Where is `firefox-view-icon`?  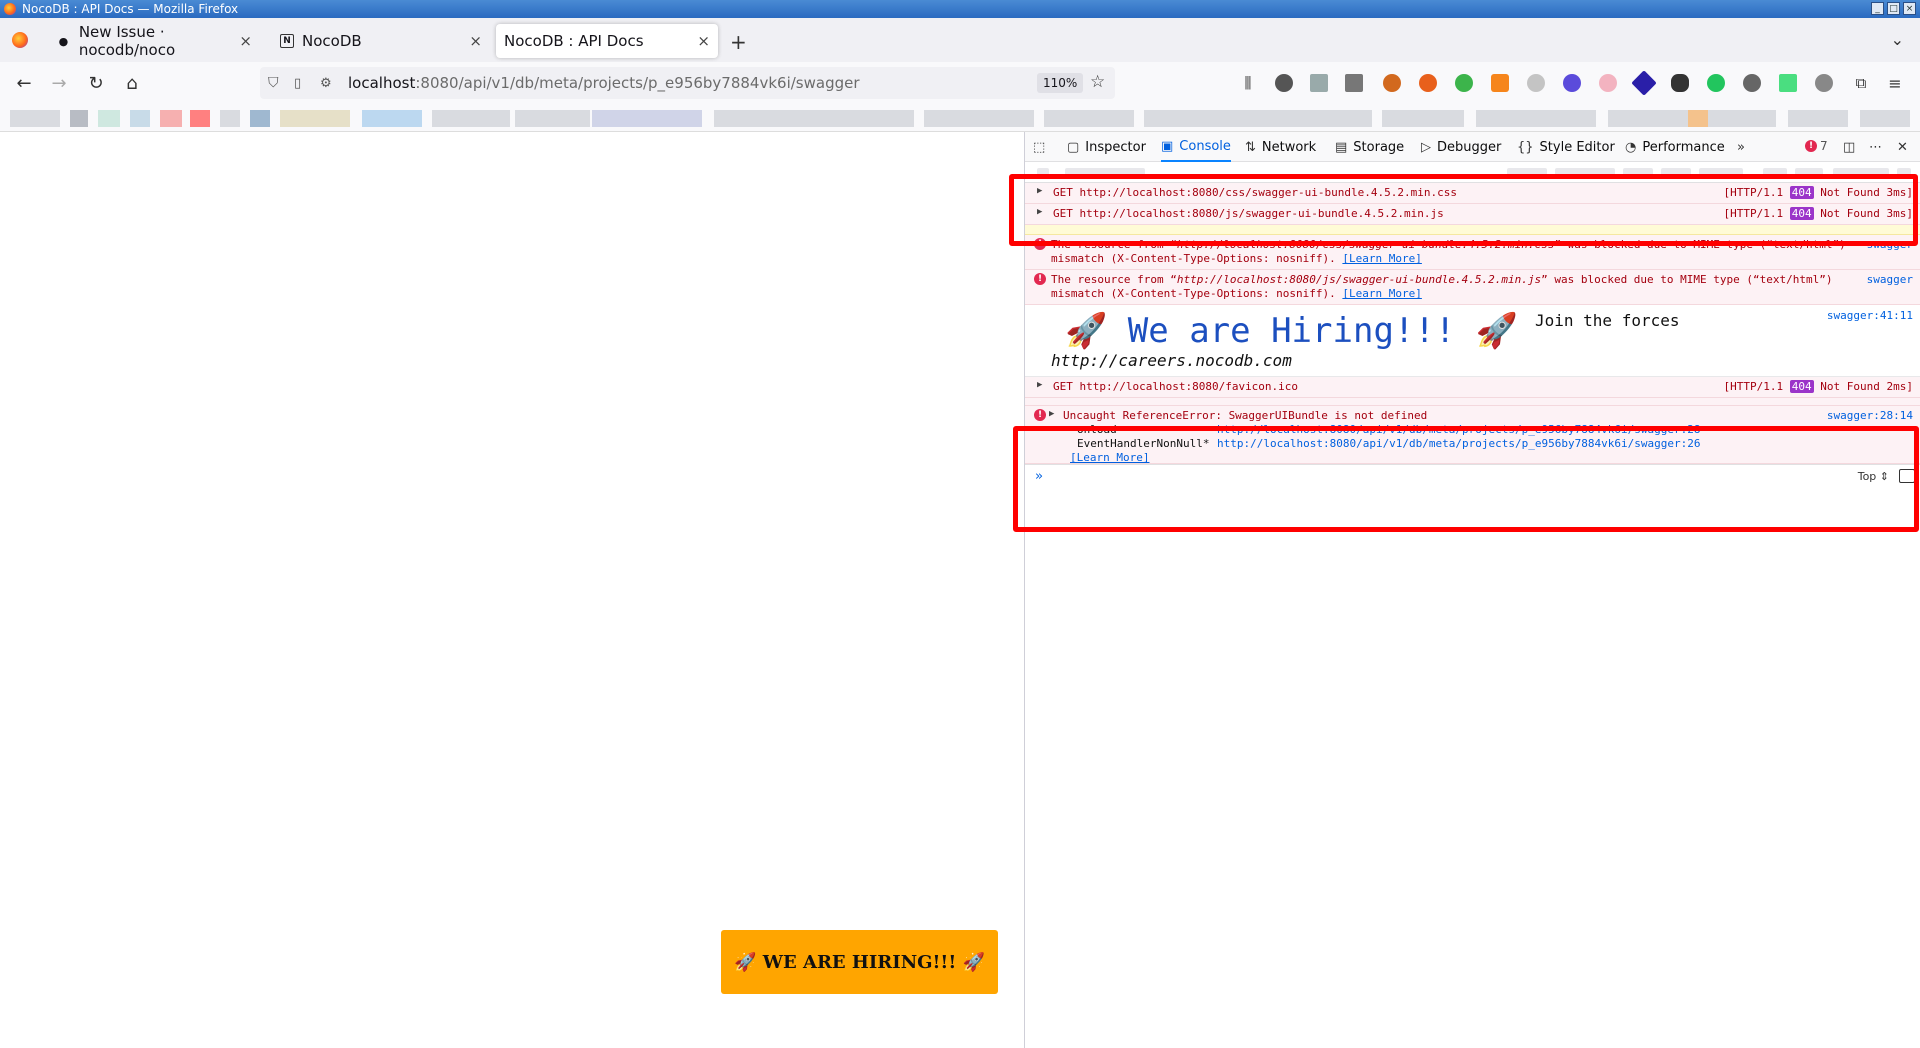
firefox-view-icon is located at coordinates (20, 40).